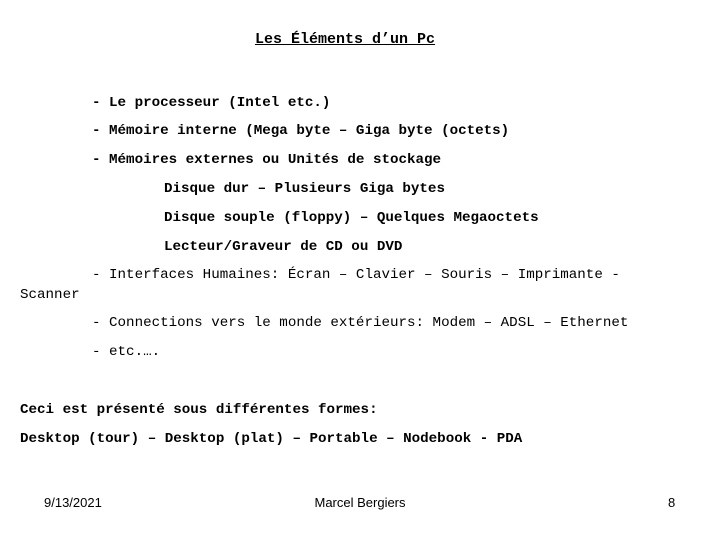  I want to click on list-item-processor: - Le processeur (Intel etc.), so click(211, 103).